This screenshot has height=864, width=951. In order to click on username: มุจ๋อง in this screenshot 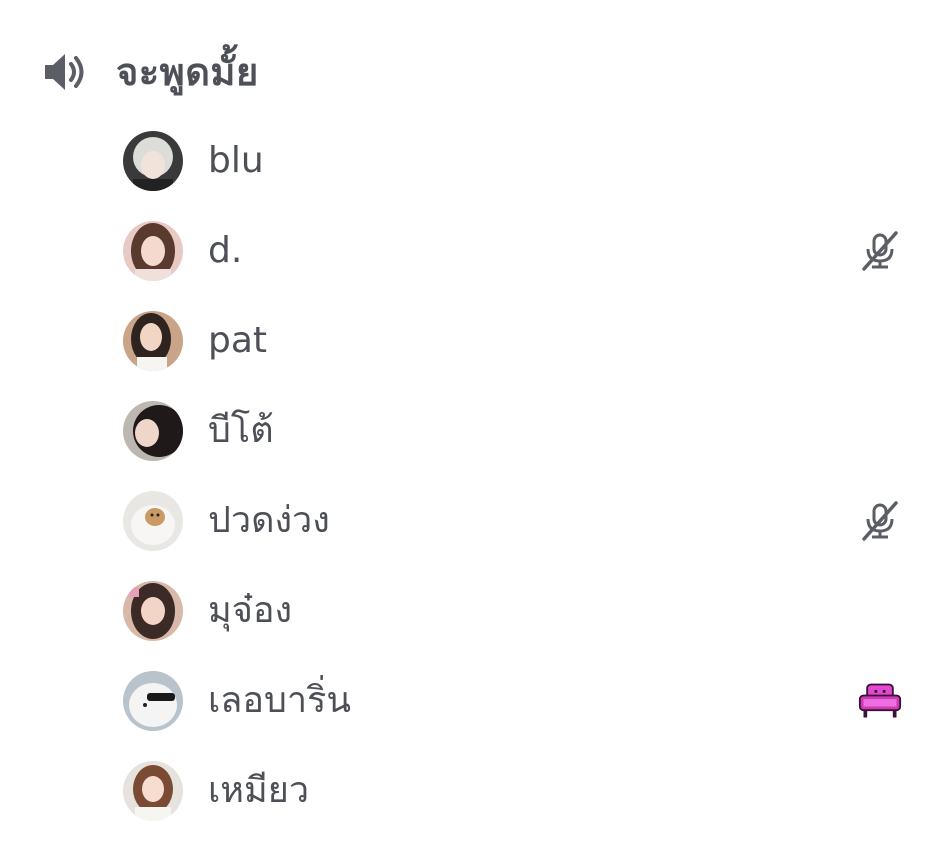, I will do `click(250, 610)`.